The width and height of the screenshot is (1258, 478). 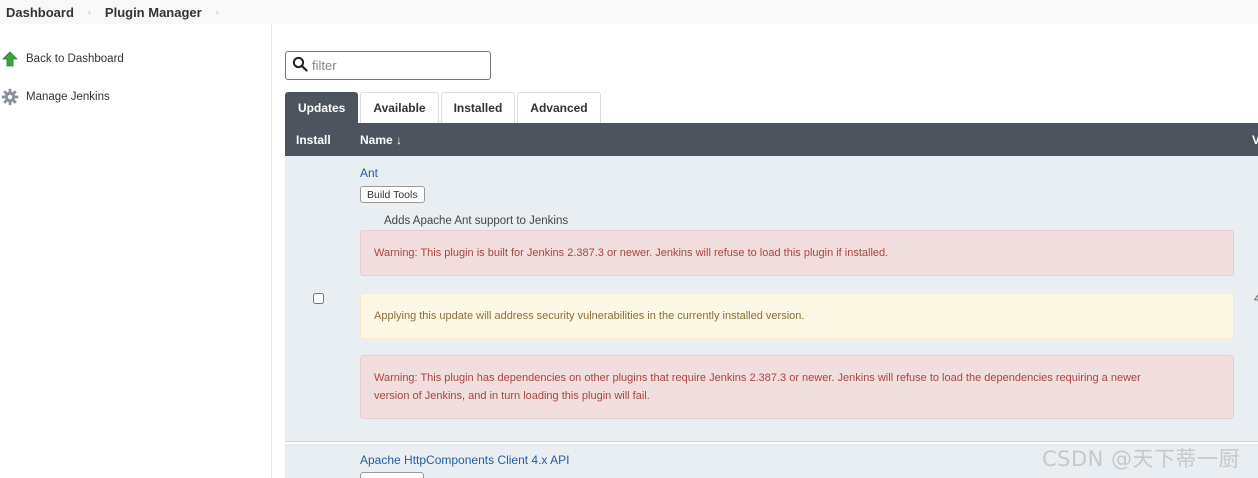 What do you see at coordinates (369, 173) in the screenshot?
I see `plugin-name-link: Ant` at bounding box center [369, 173].